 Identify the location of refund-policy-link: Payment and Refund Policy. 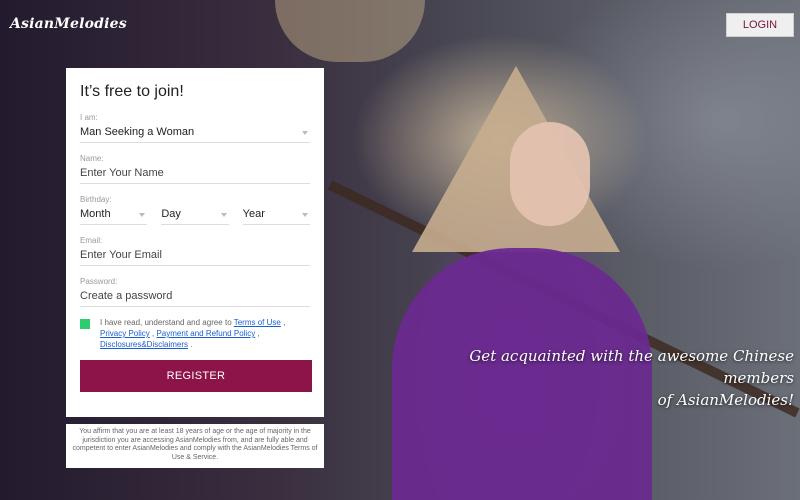
(205, 333).